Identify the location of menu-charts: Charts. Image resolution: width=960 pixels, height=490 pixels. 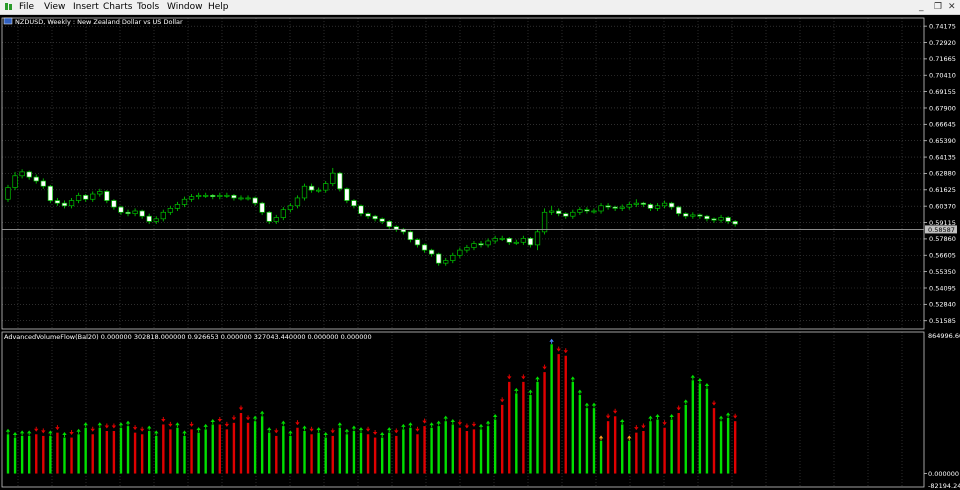
(117, 7).